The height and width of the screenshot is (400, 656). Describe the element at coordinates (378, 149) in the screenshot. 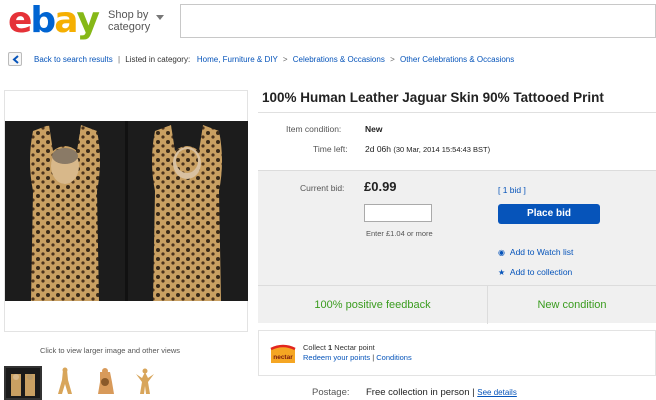

I see `time-left-value: 2d 06h` at that location.